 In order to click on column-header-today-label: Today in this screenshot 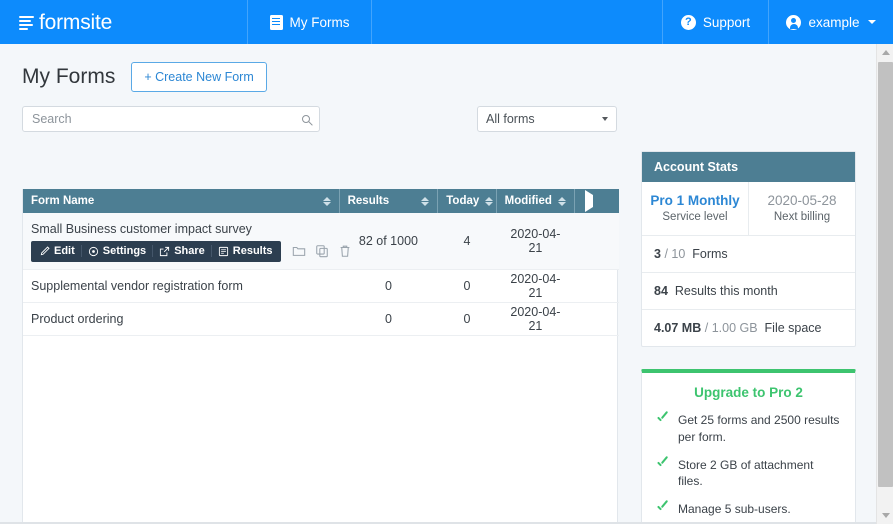, I will do `click(463, 201)`.